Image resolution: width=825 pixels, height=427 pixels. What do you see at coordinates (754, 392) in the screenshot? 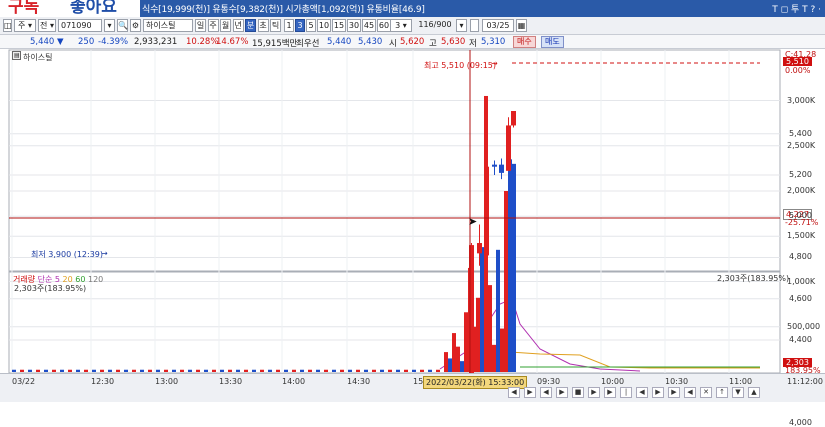
I see `scroll-control-button: ▲` at bounding box center [754, 392].